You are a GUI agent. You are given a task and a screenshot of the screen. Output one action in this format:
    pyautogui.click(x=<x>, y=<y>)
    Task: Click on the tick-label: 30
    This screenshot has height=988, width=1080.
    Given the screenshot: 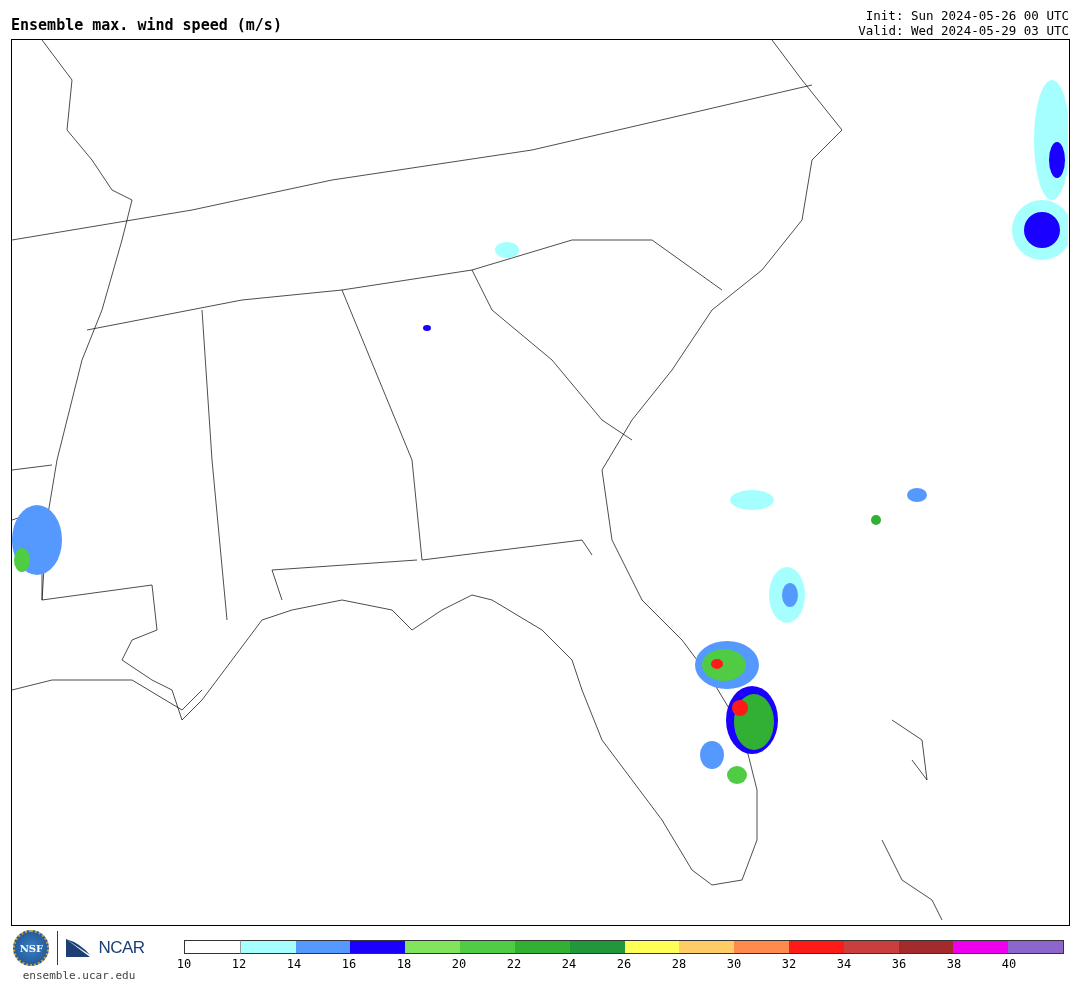 What is the action you would take?
    pyautogui.click(x=734, y=964)
    